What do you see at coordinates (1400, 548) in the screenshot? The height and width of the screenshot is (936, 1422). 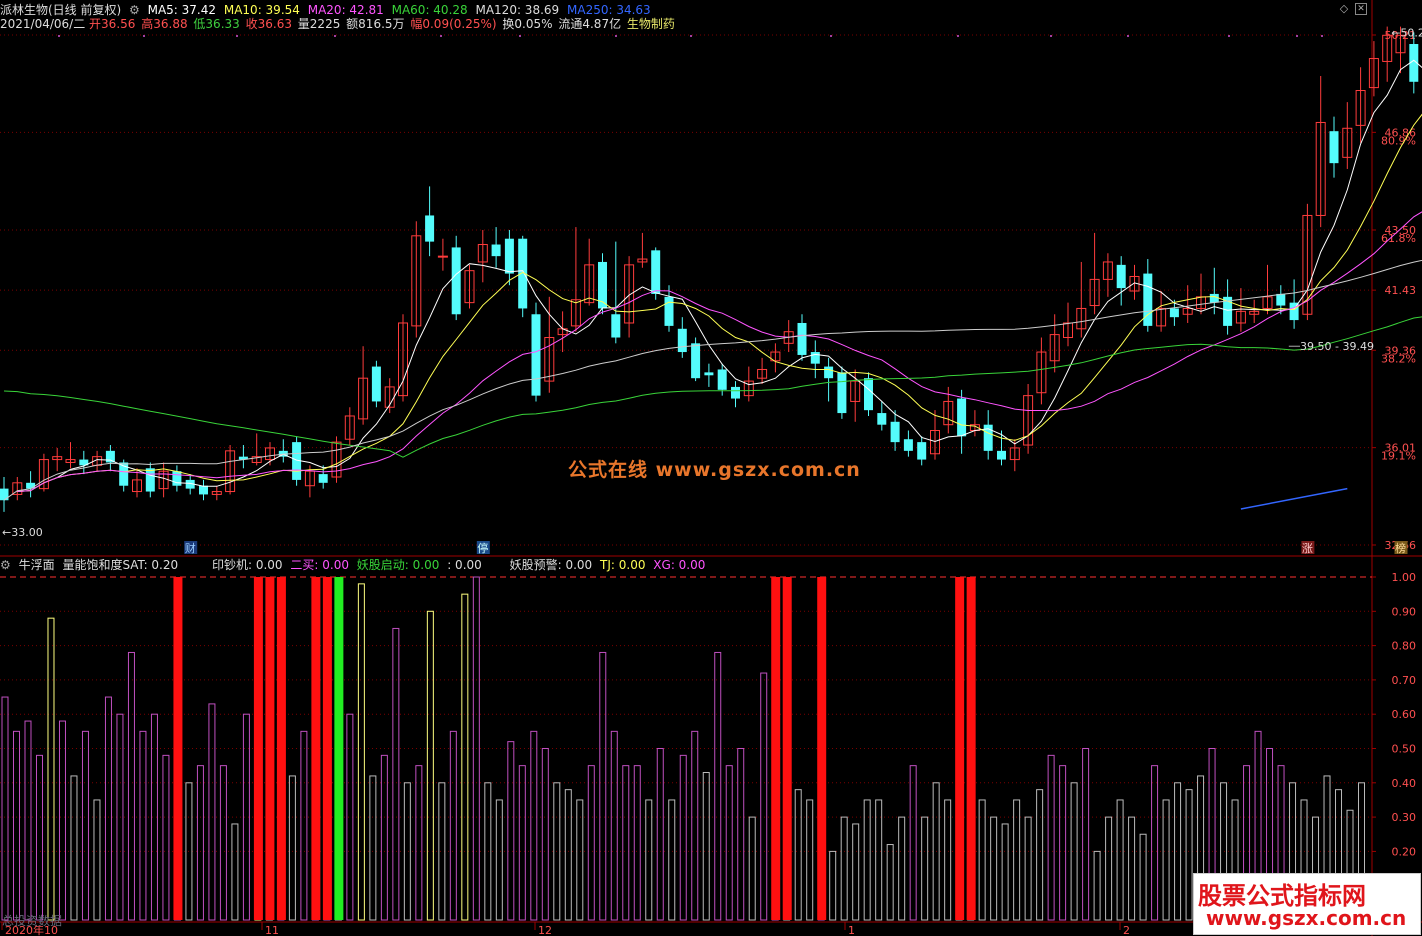 I see `badge-bang: 榜` at bounding box center [1400, 548].